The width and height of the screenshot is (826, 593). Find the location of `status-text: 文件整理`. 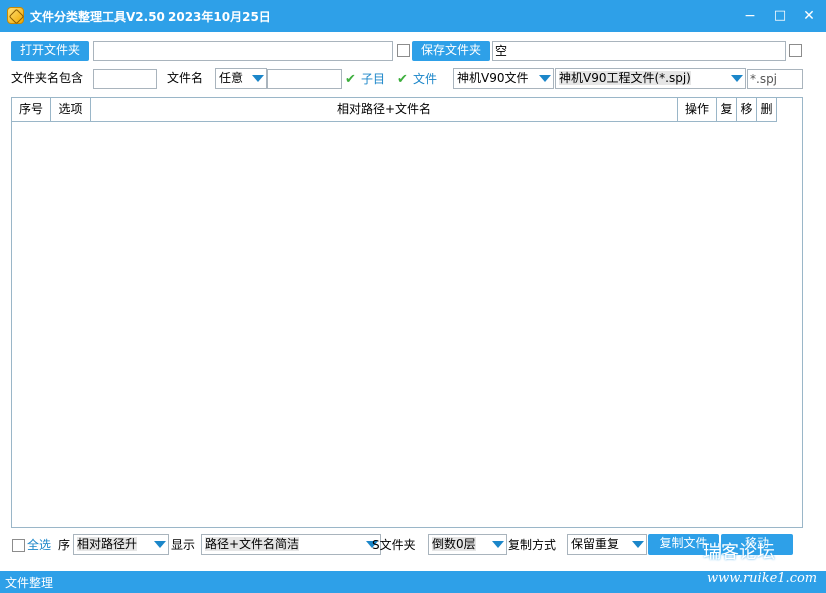

status-text: 文件整理 is located at coordinates (29, 583).